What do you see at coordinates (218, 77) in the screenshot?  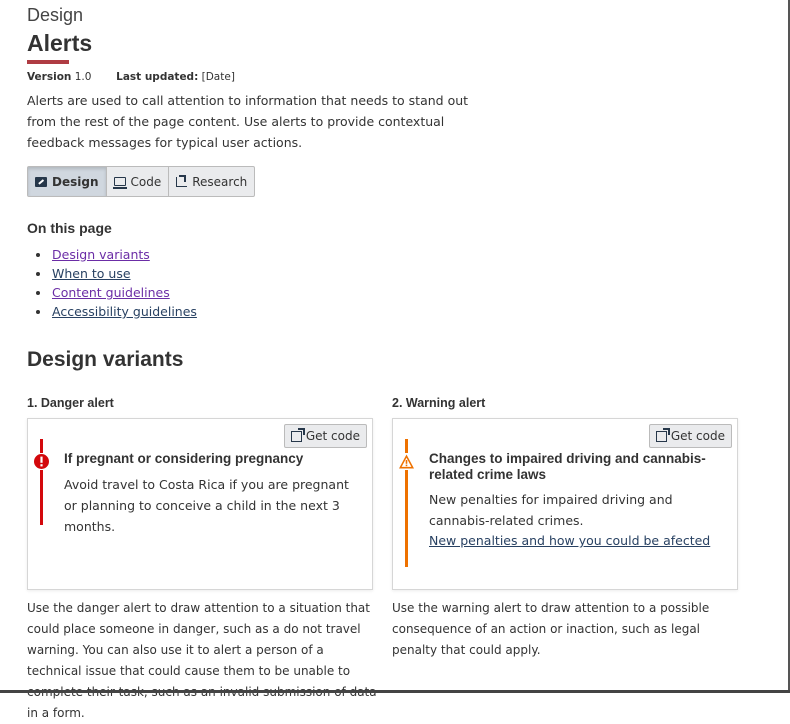 I see `updated-value: [Date]` at bounding box center [218, 77].